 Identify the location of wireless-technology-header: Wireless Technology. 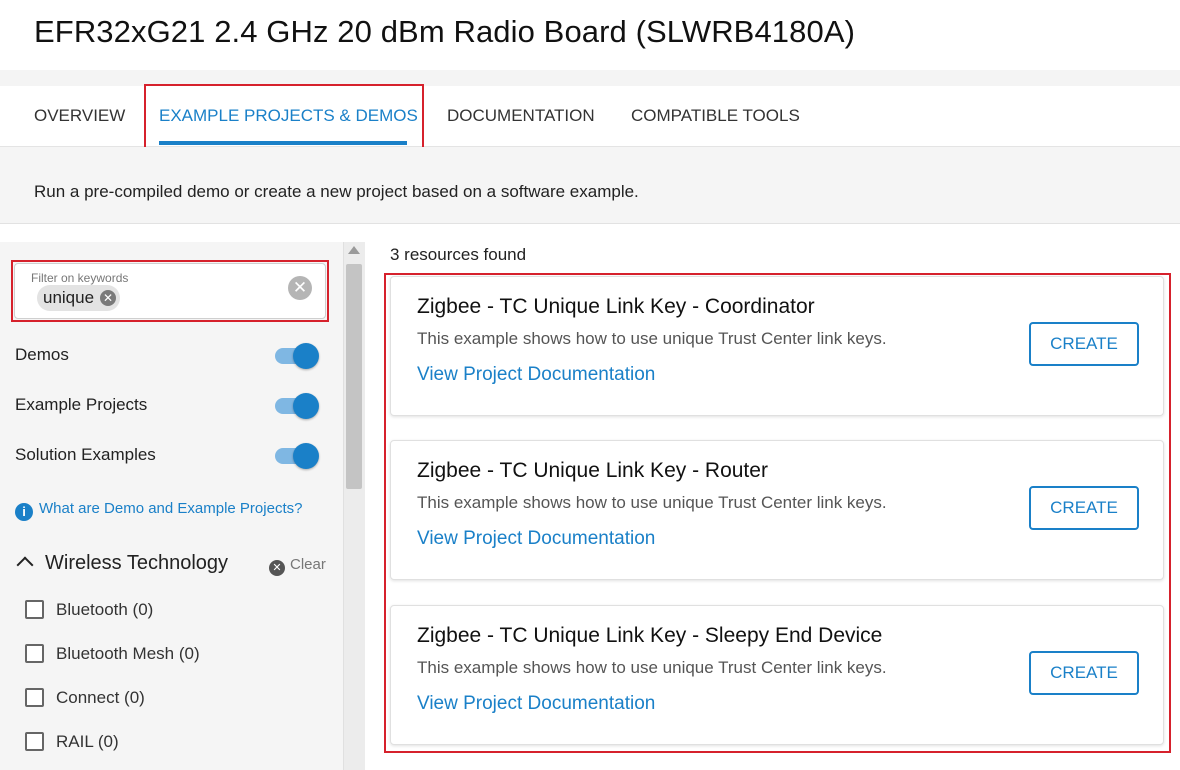
(121, 563).